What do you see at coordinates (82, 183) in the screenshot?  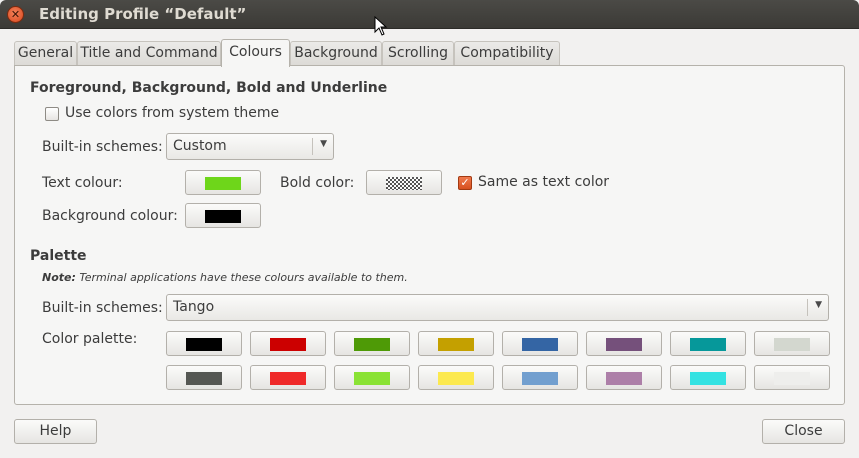 I see `text-colour-label: Text colour:` at bounding box center [82, 183].